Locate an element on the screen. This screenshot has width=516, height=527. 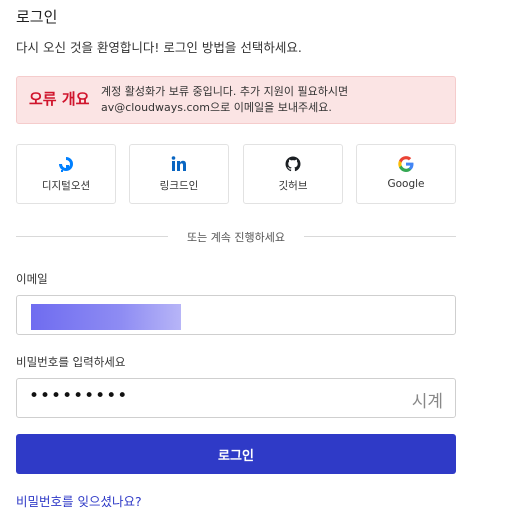
page-title: 로그인 is located at coordinates (37, 17).